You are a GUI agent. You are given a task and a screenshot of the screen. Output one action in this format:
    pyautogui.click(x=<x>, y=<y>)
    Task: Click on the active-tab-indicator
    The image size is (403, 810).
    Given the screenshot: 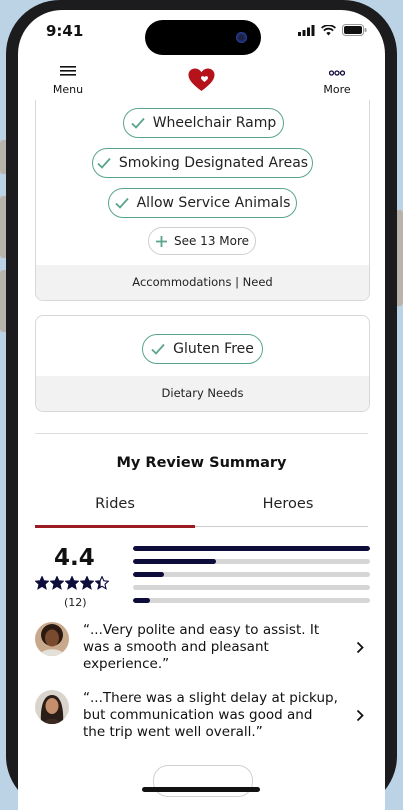 What is the action you would take?
    pyautogui.click(x=115, y=526)
    